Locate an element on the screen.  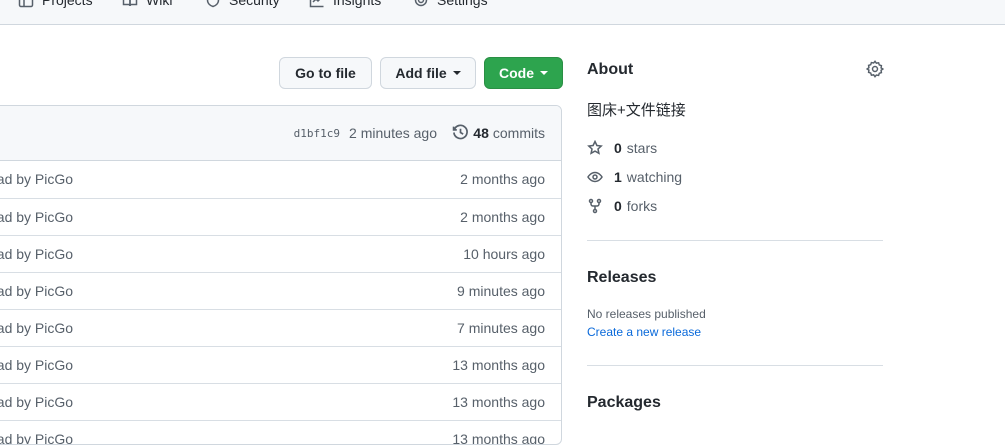
commit-sha: d1bf1c9 is located at coordinates (317, 133).